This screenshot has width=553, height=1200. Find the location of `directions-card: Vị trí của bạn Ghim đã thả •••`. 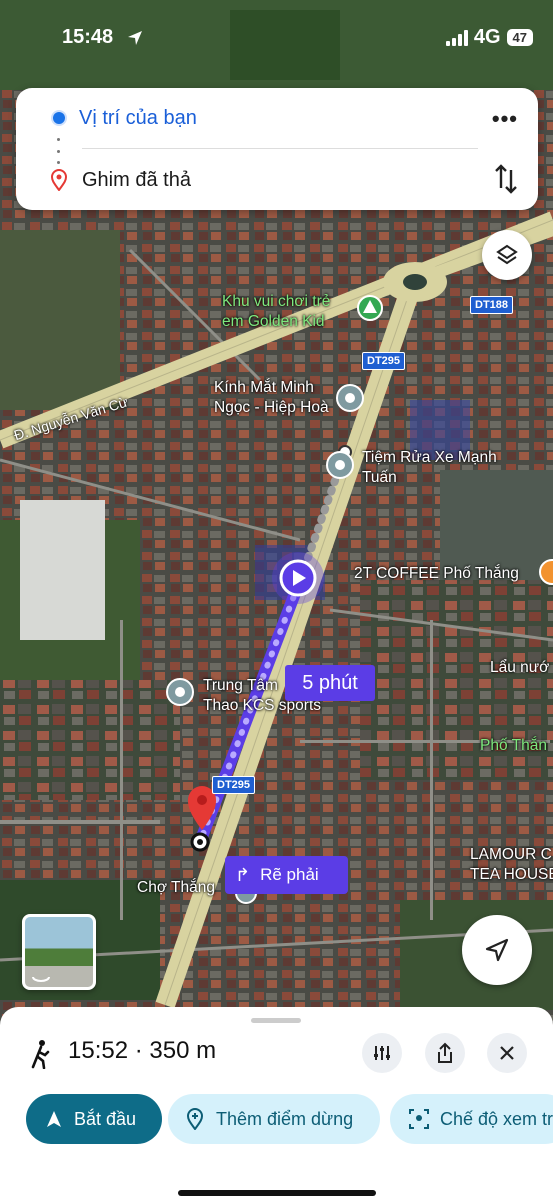

directions-card: Vị trí của bạn Ghim đã thả ••• is located at coordinates (277, 149).